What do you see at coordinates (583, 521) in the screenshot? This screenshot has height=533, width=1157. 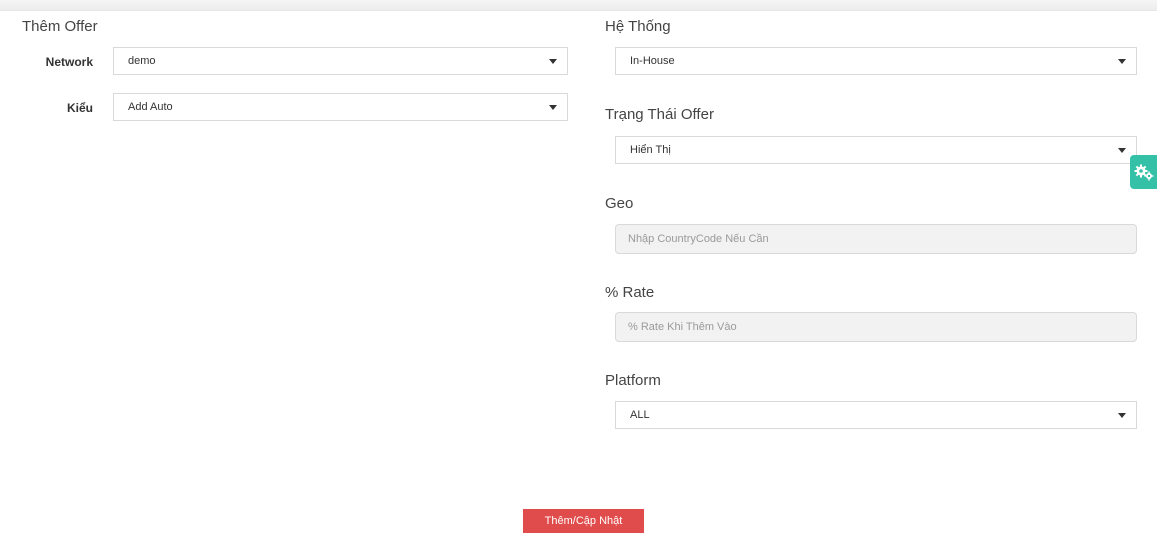 I see `submit-button: Thêm/Cập Nhật` at bounding box center [583, 521].